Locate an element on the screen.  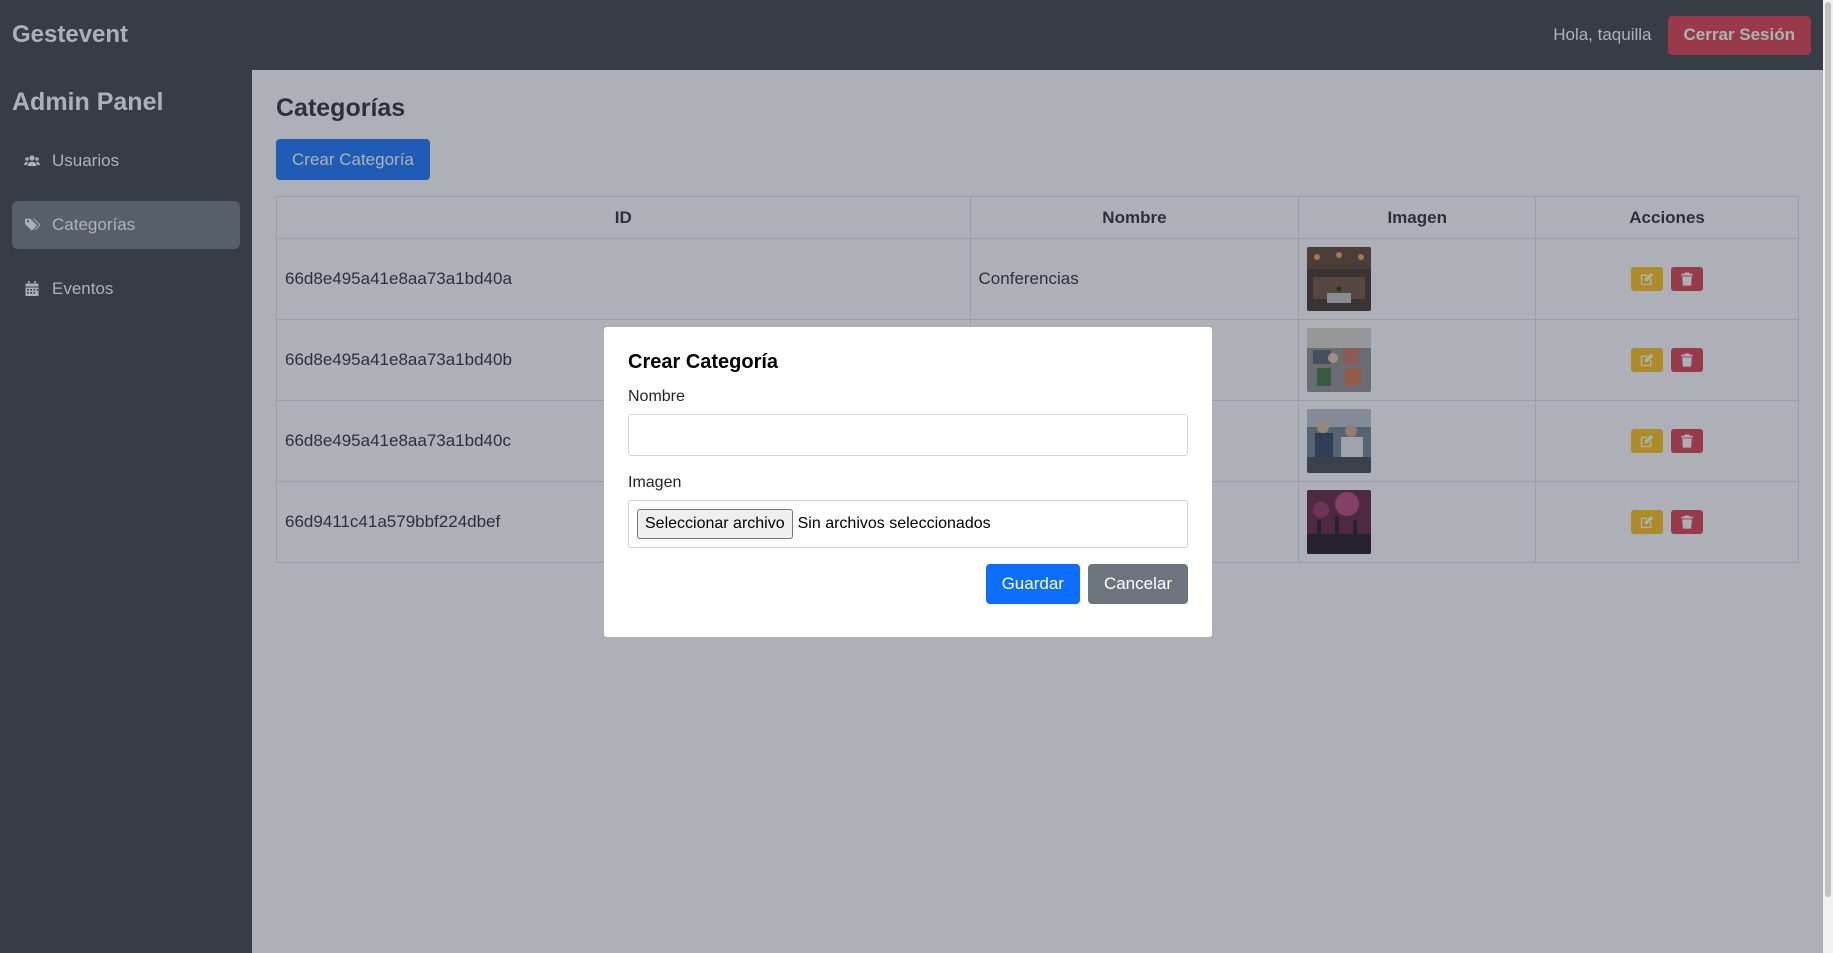
modal-title: Crear Categoría is located at coordinates (703, 362).